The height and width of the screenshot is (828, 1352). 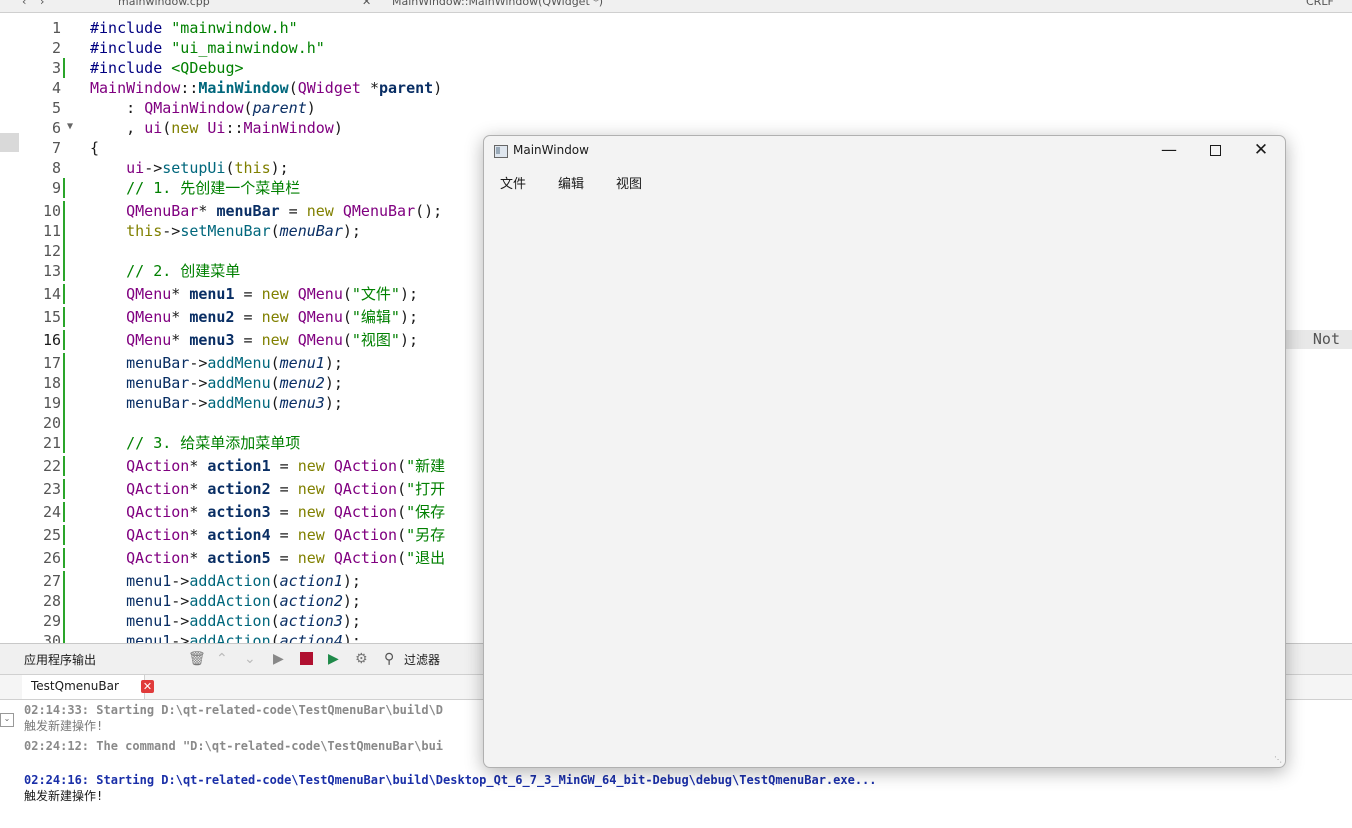 I want to click on code-line: QAction* action1 = new QAction("新建, so click(x=286, y=466).